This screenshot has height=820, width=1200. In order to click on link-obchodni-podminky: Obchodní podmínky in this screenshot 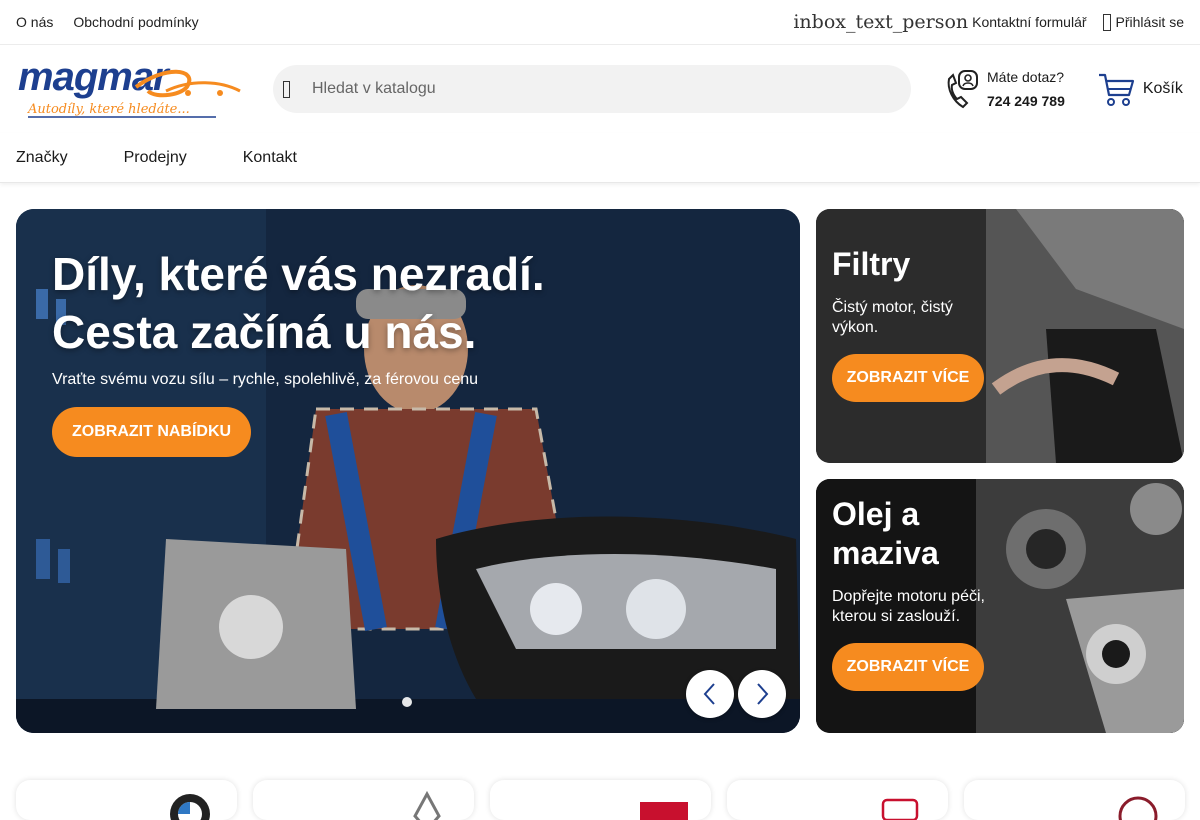, I will do `click(135, 22)`.